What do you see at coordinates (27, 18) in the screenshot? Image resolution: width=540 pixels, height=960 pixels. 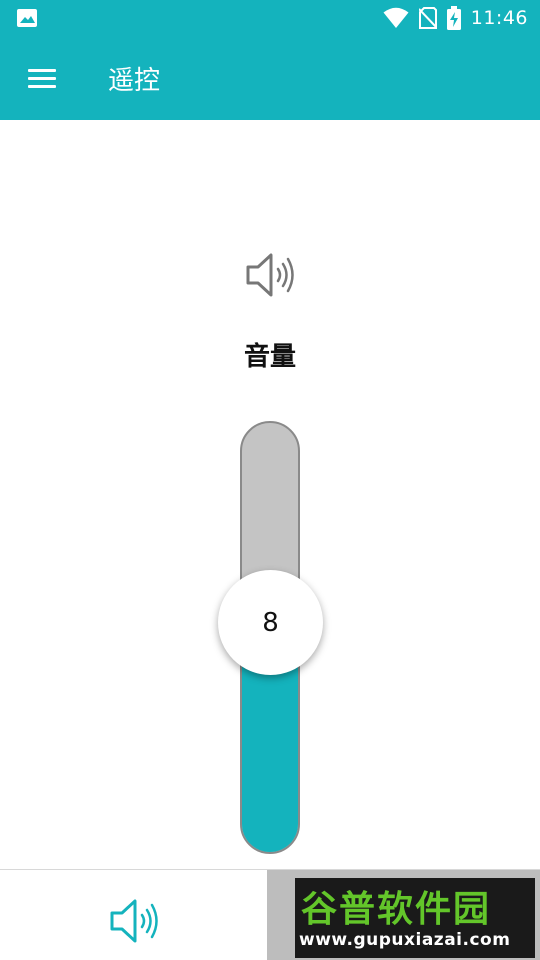 I see `image-icon` at bounding box center [27, 18].